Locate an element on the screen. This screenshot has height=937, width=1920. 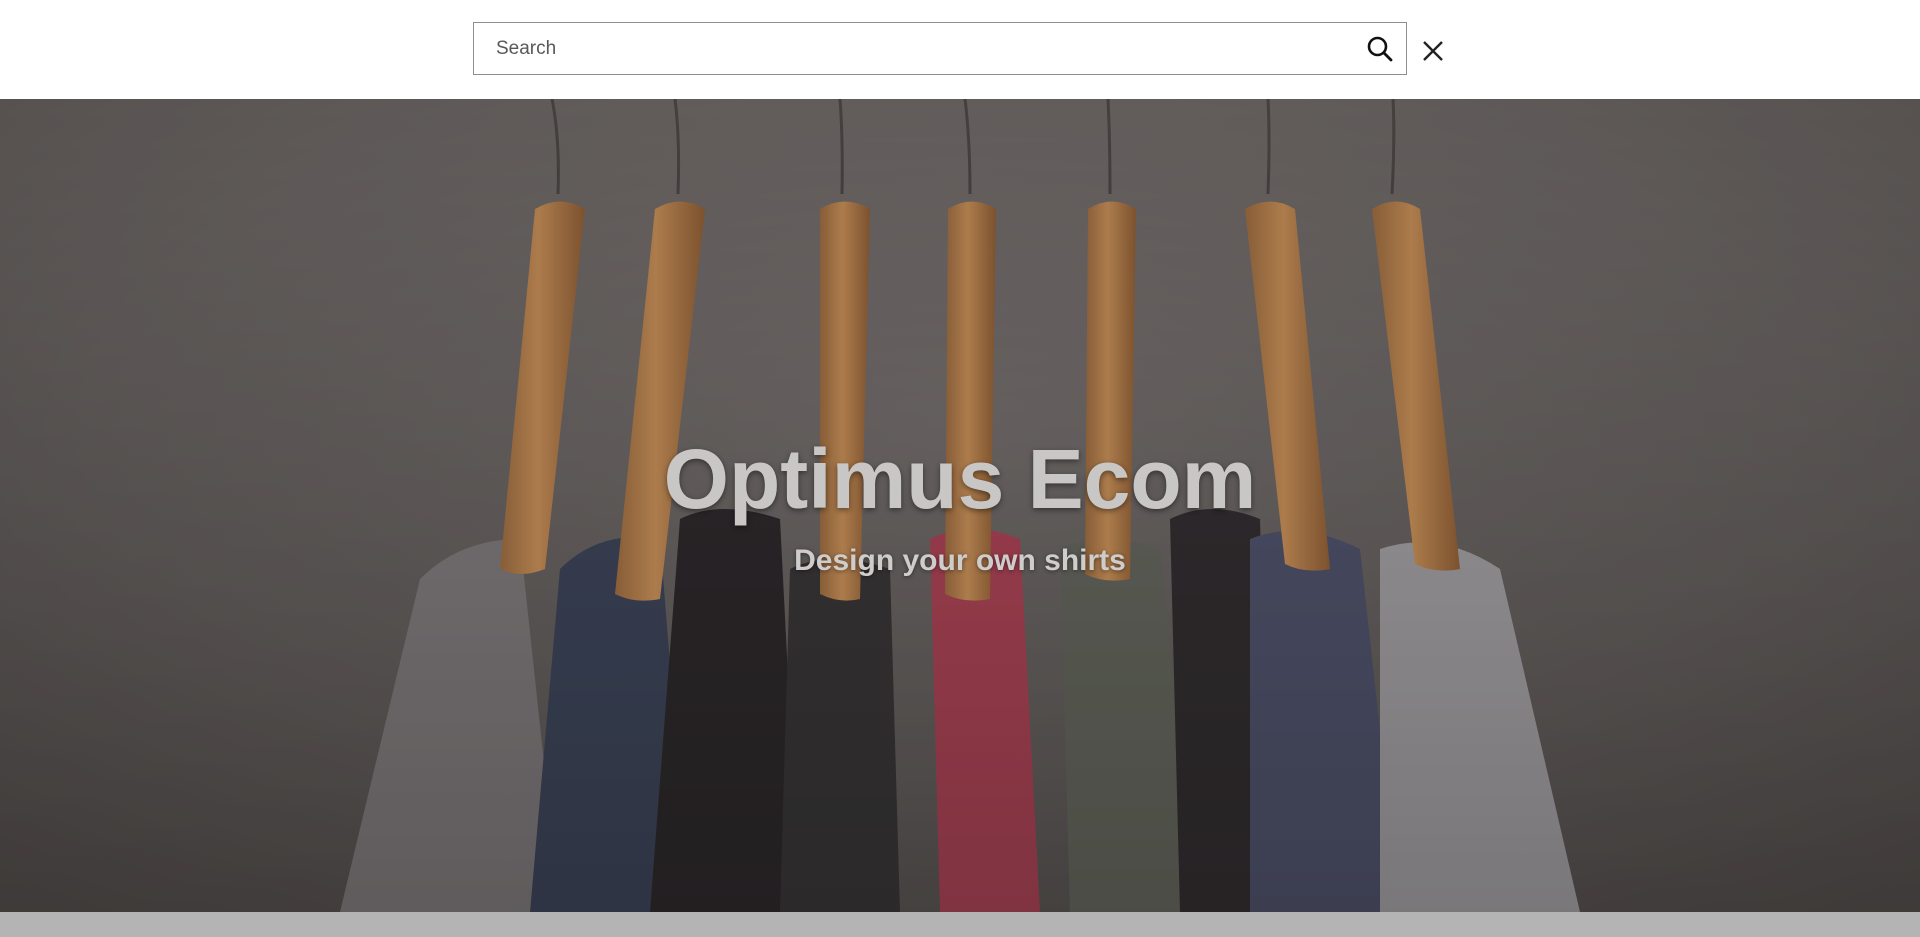
search-drawer is located at coordinates (960, 49).